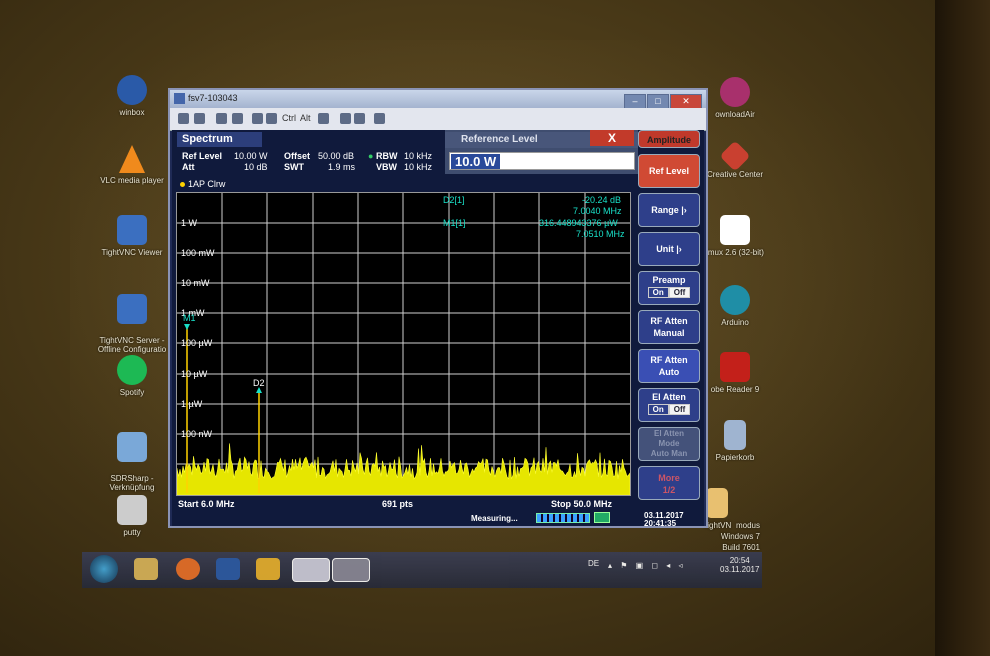  I want to click on downloadair-icon, so click(735, 92).